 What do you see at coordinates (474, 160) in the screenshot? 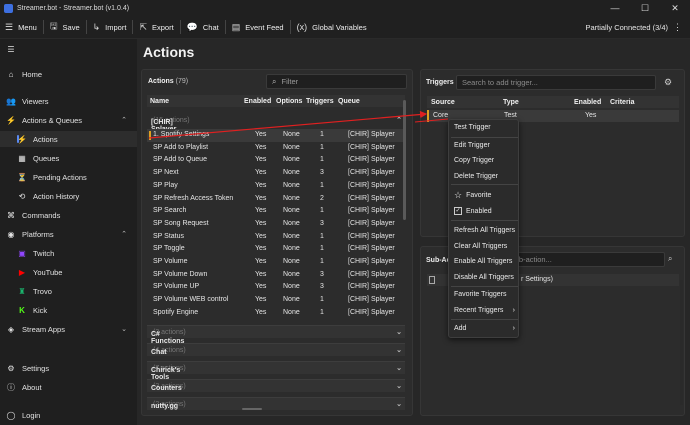
I see `menu-item-copy-trigger: Copy Trigger` at bounding box center [474, 160].